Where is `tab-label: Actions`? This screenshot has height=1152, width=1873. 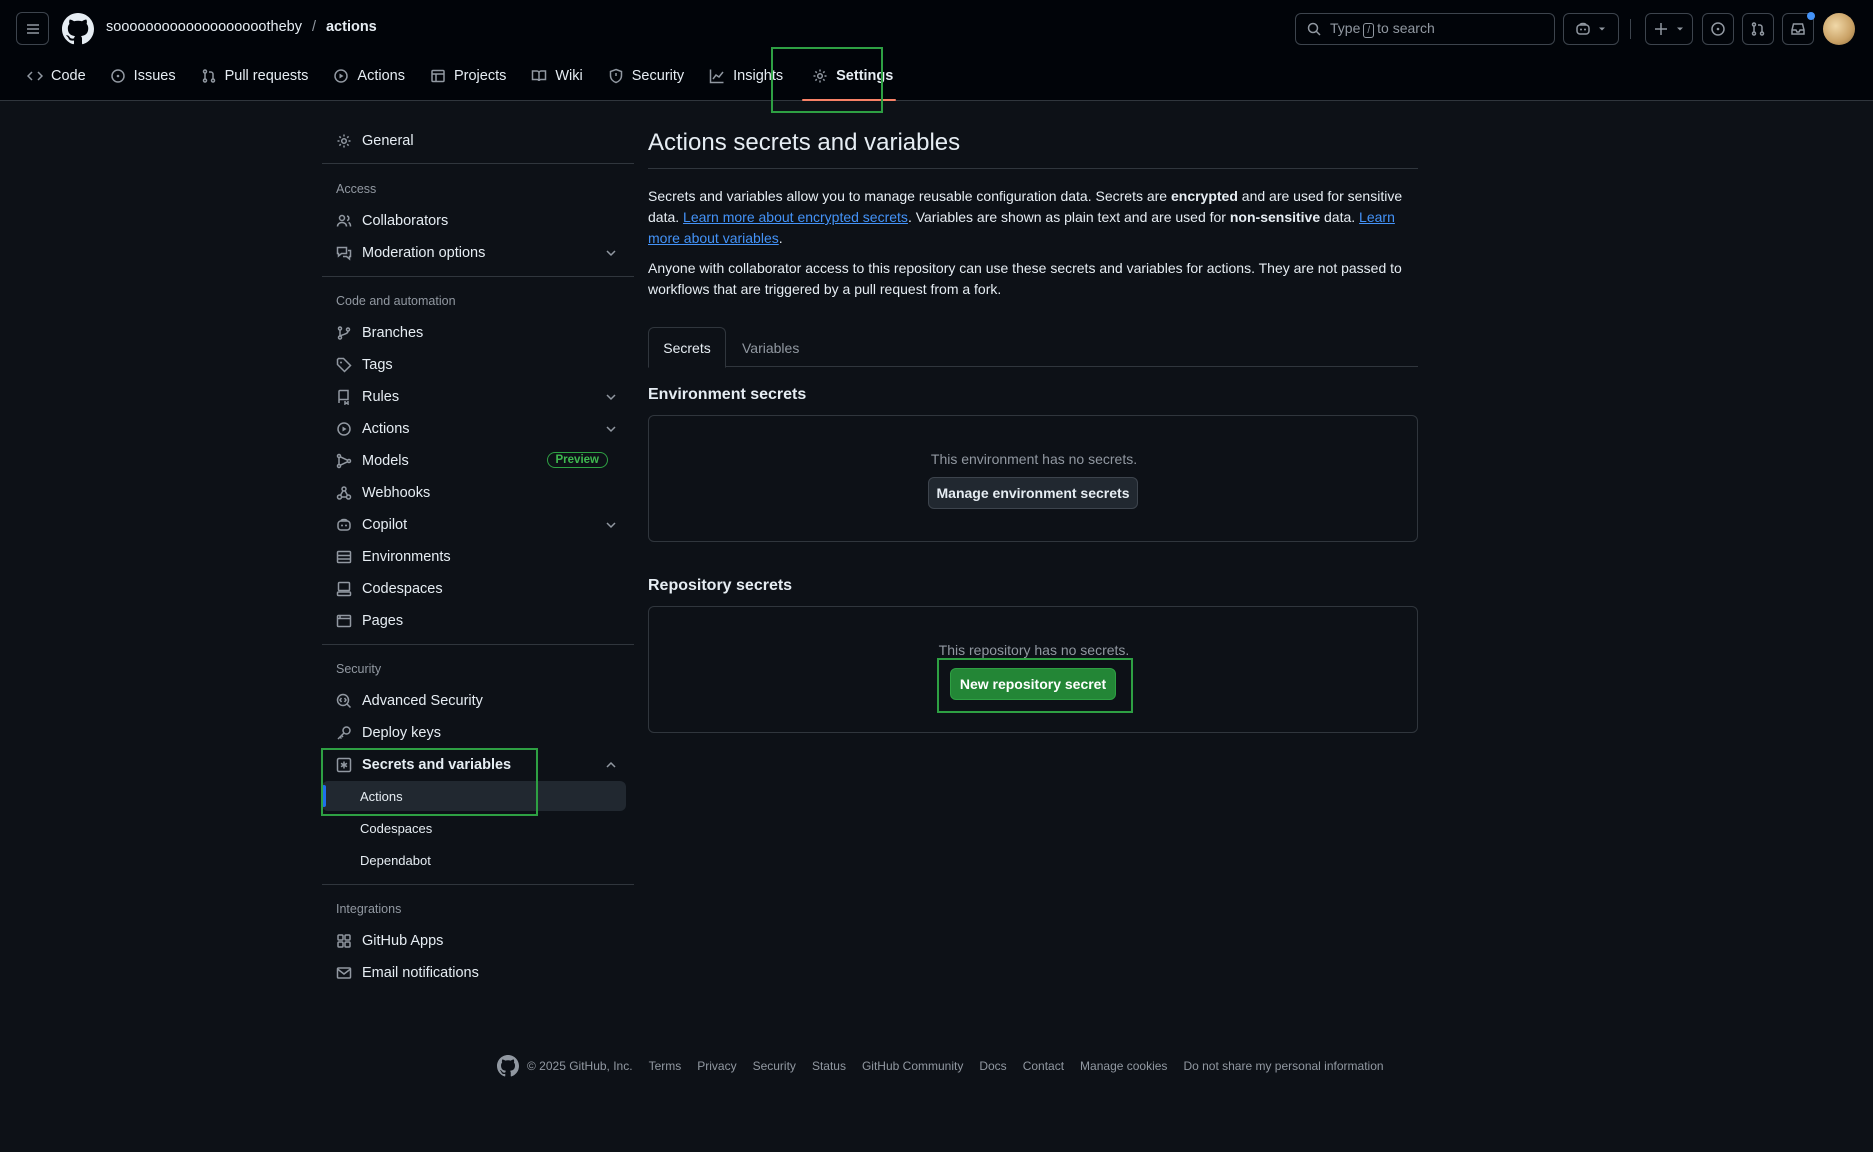
tab-label: Actions is located at coordinates (381, 76).